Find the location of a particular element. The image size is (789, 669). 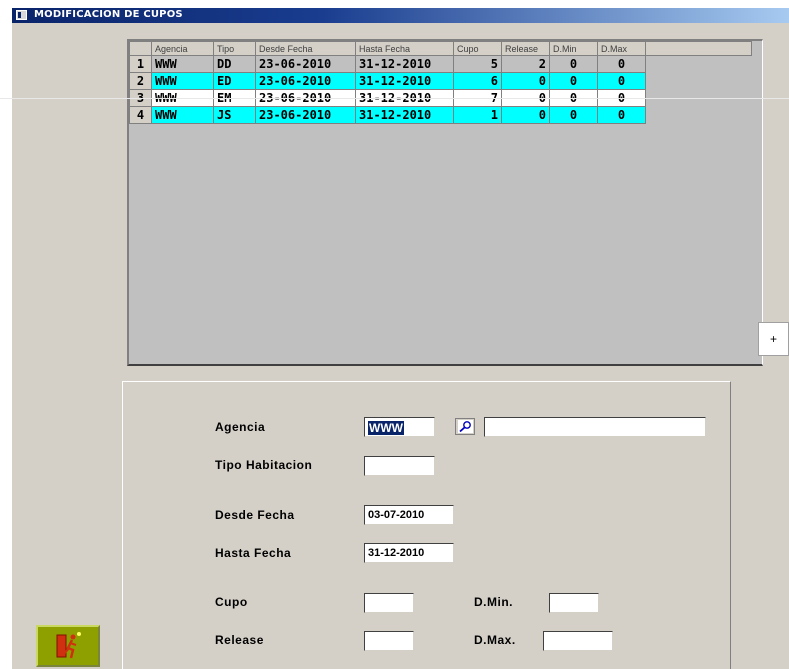

exit-door-icon is located at coordinates (68, 645).